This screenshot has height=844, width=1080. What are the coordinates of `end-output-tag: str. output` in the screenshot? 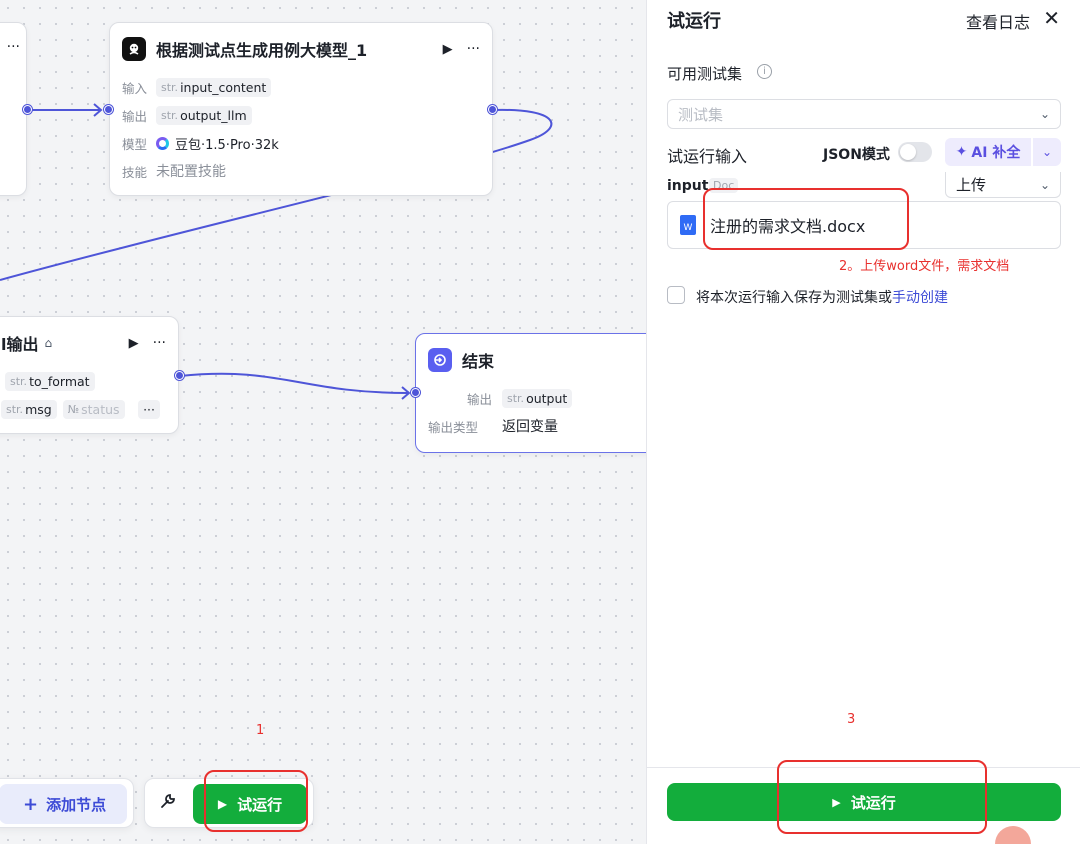 It's located at (537, 398).